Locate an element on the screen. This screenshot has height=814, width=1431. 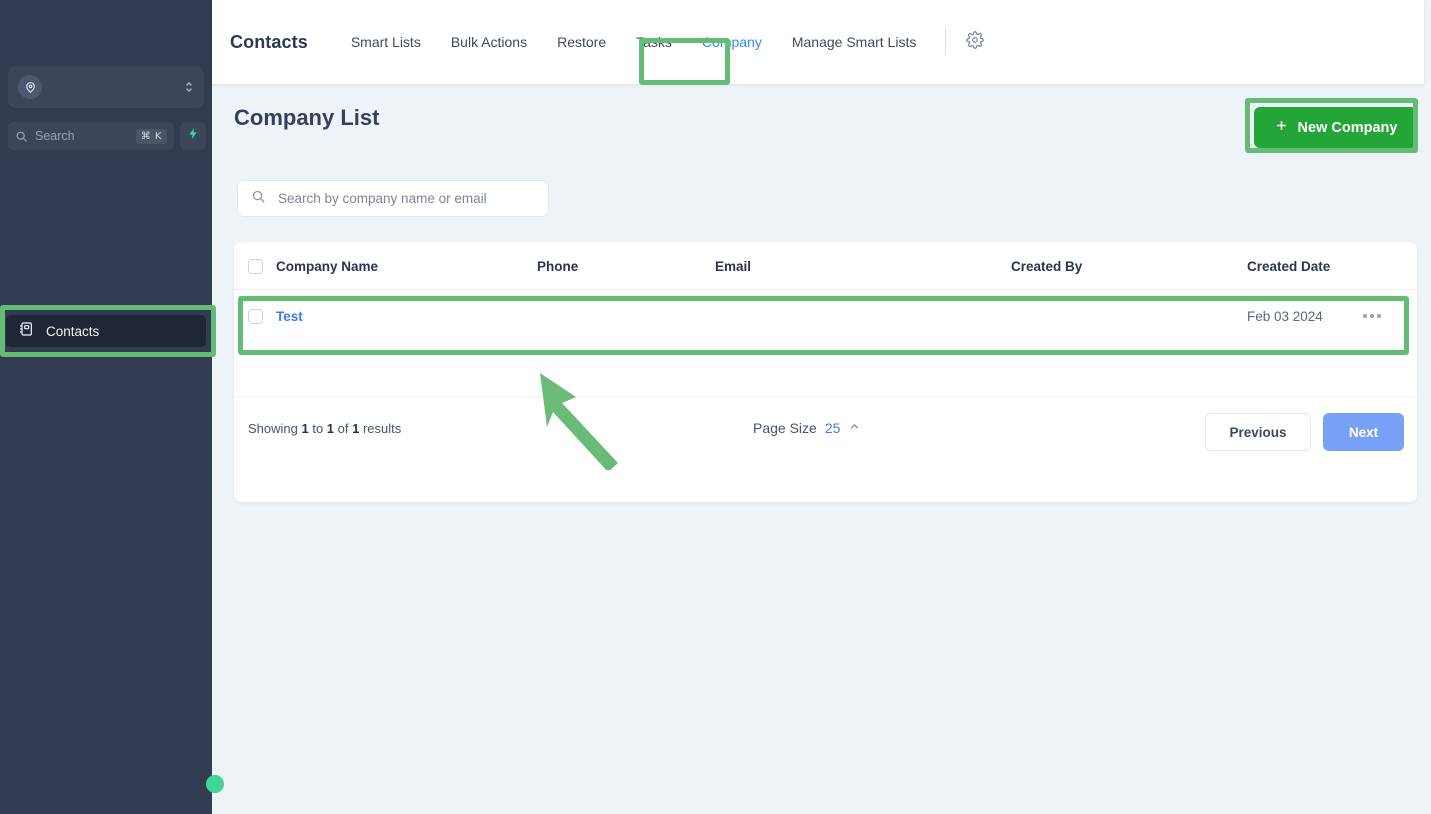
new-company-label: New Company is located at coordinates (1347, 127).